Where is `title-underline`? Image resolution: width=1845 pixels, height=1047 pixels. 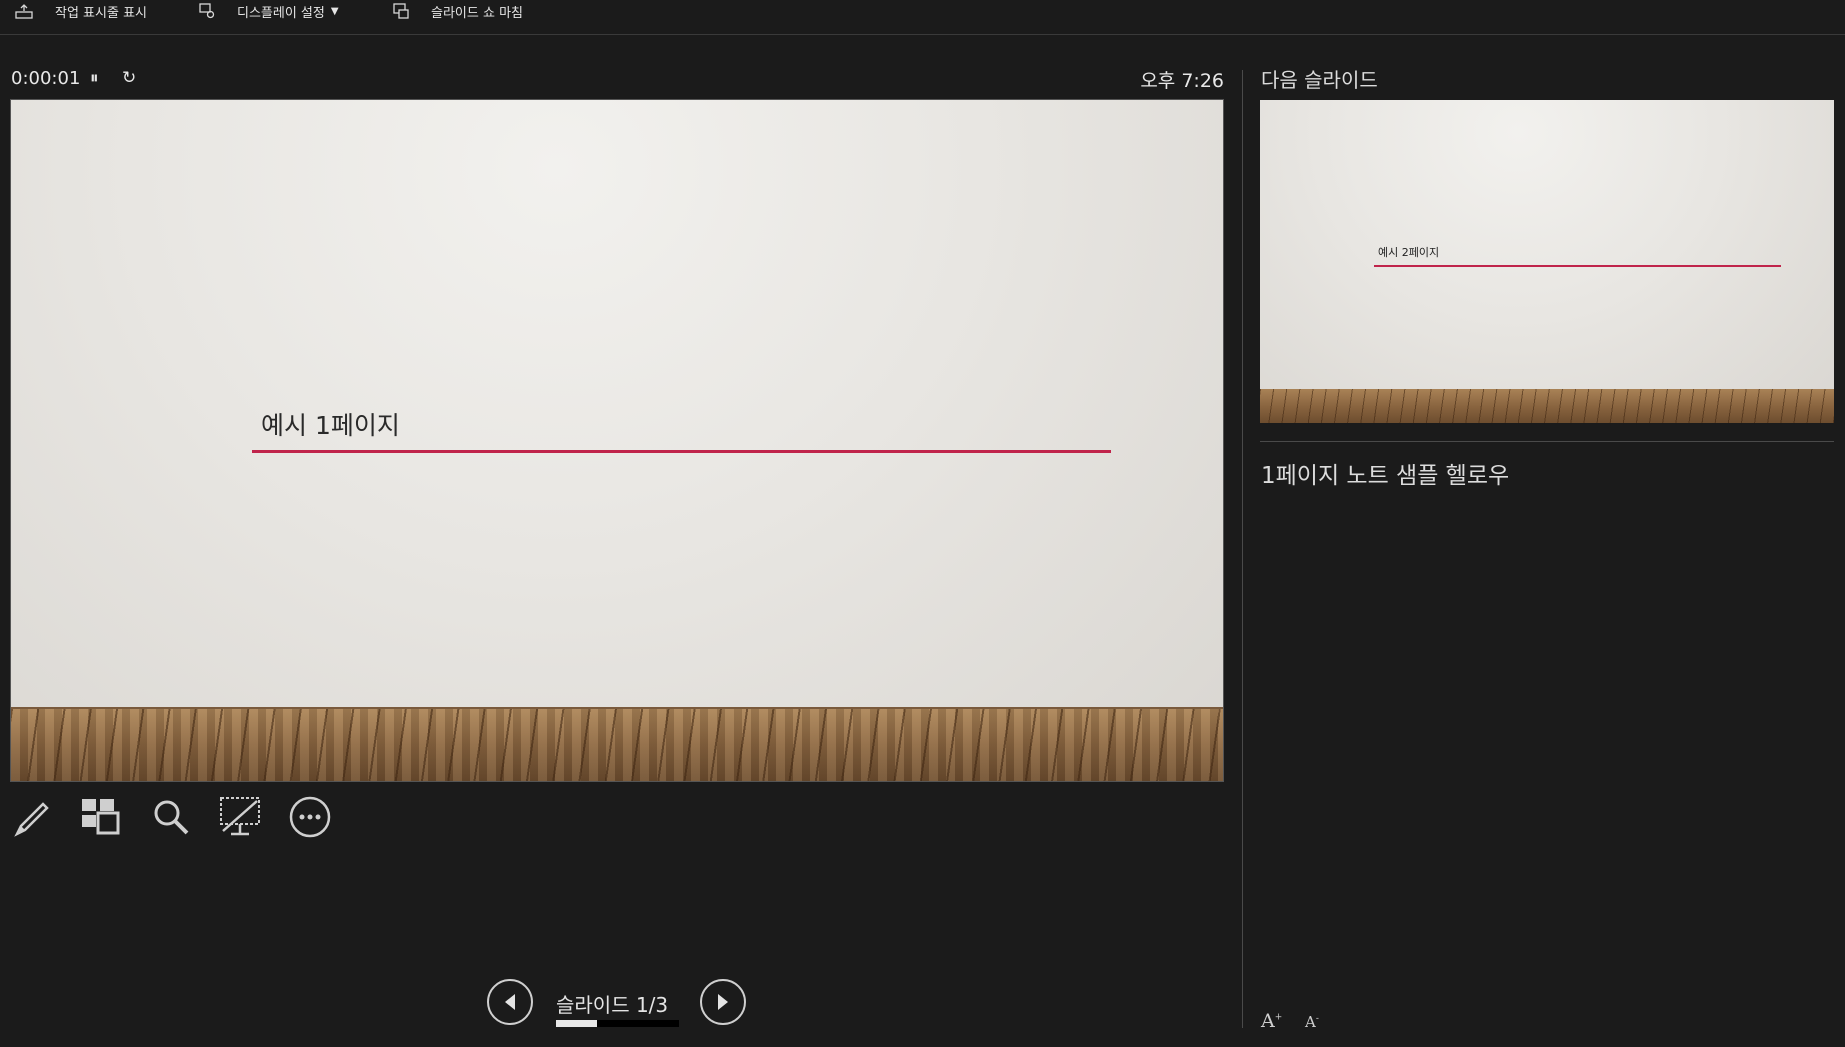 title-underline is located at coordinates (681, 451).